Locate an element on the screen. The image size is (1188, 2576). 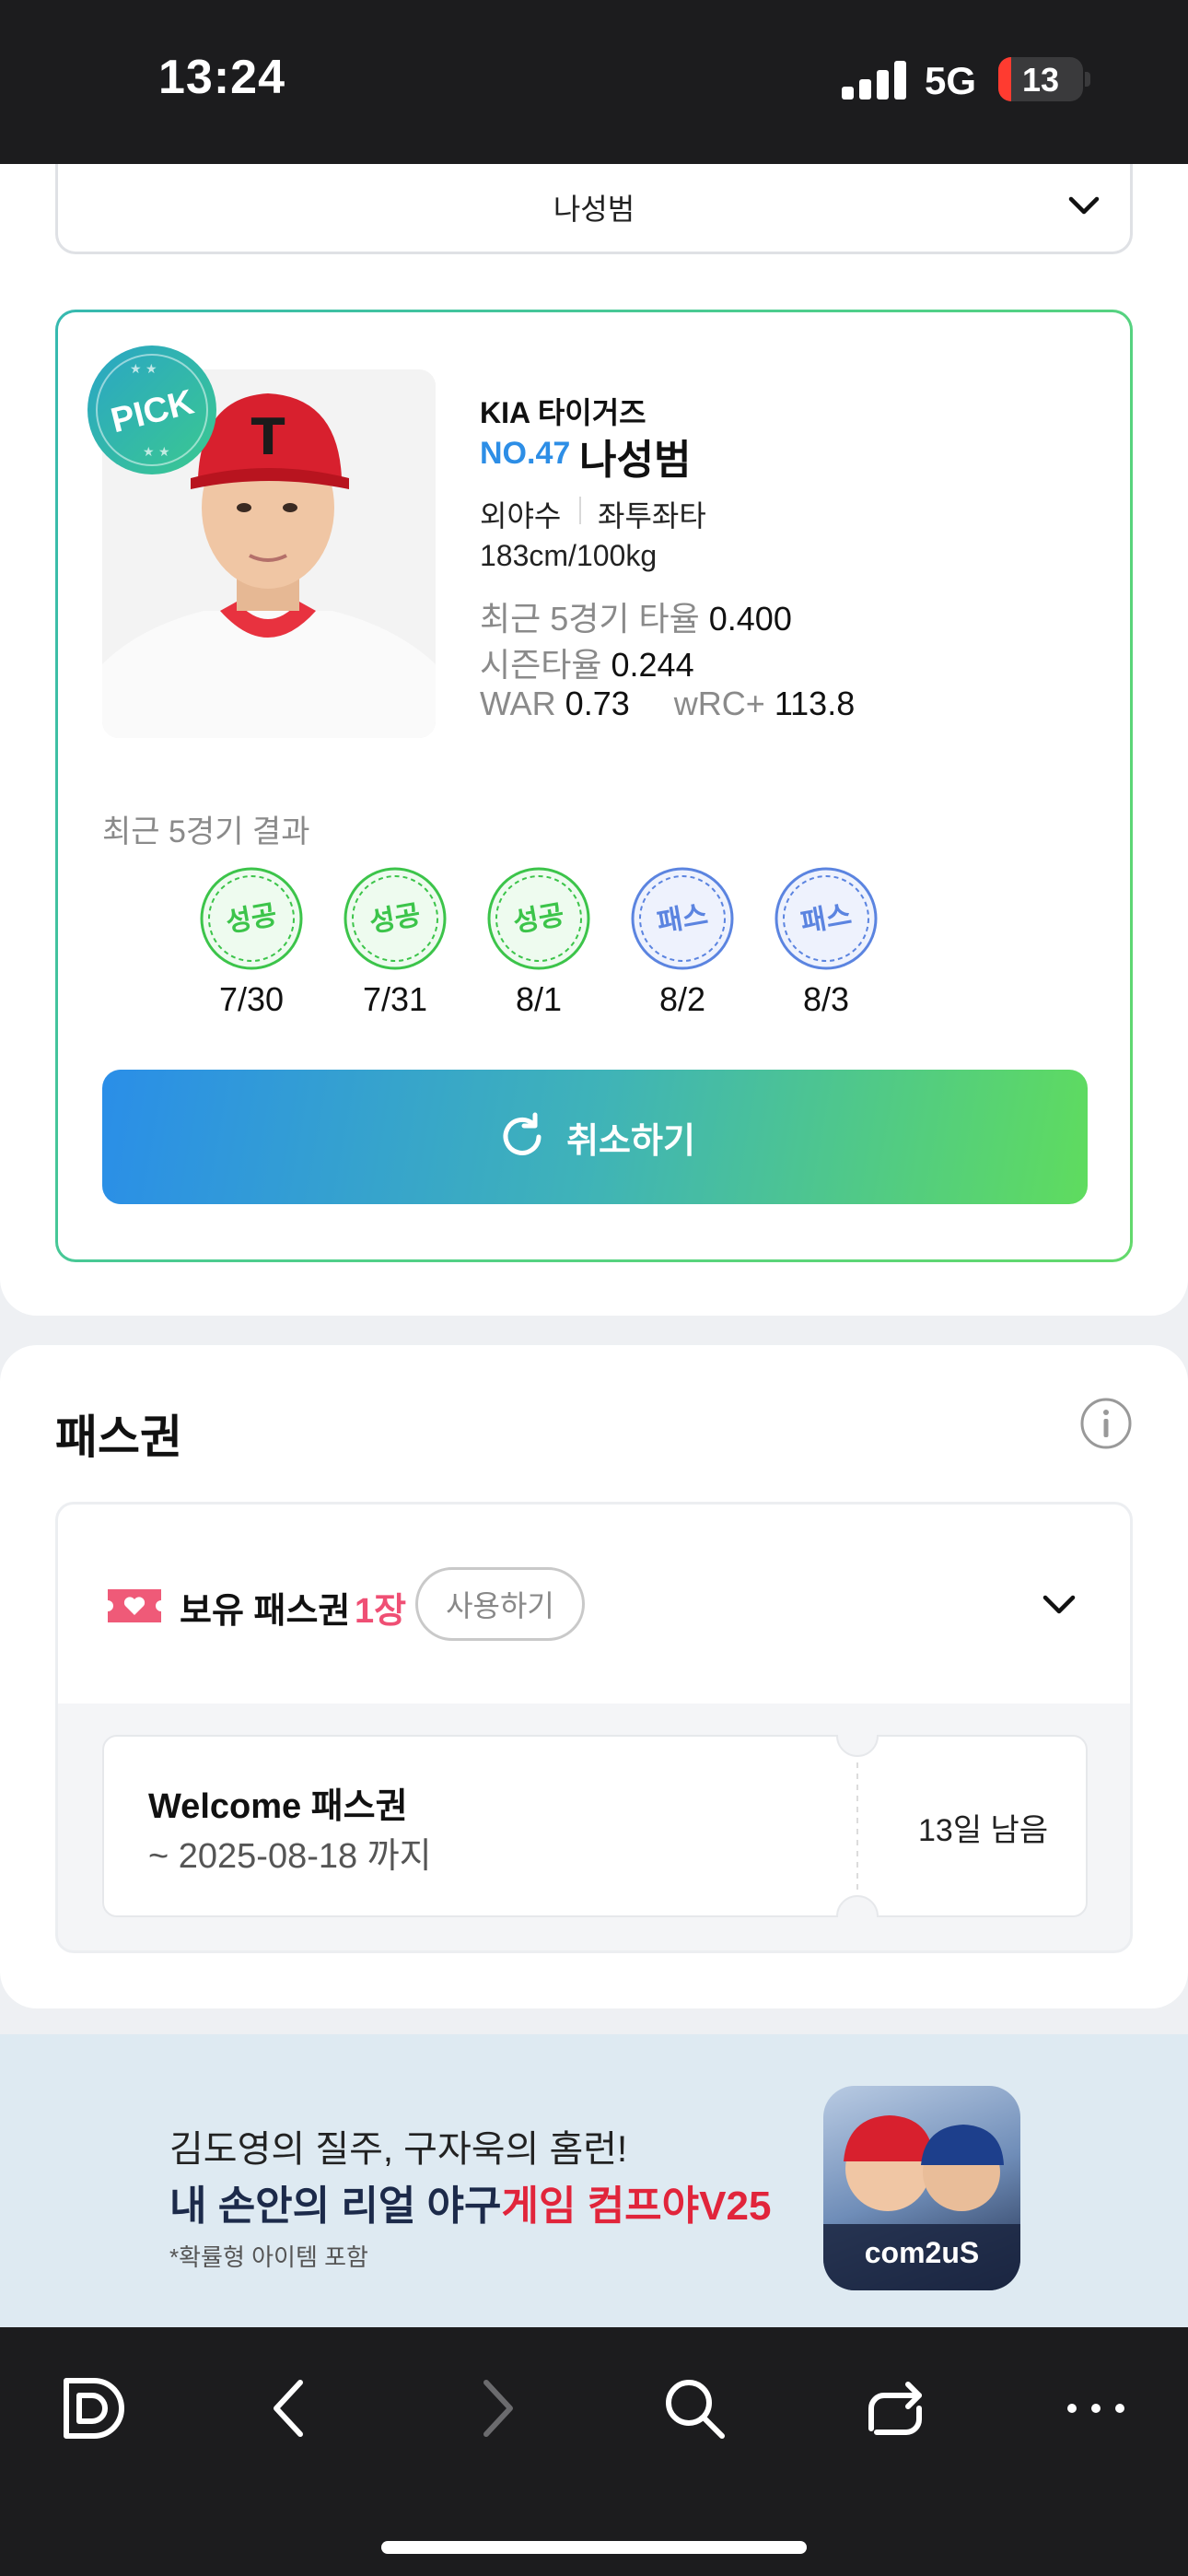
coupon-remaining: 13일 남음 is located at coordinates (983, 1830).